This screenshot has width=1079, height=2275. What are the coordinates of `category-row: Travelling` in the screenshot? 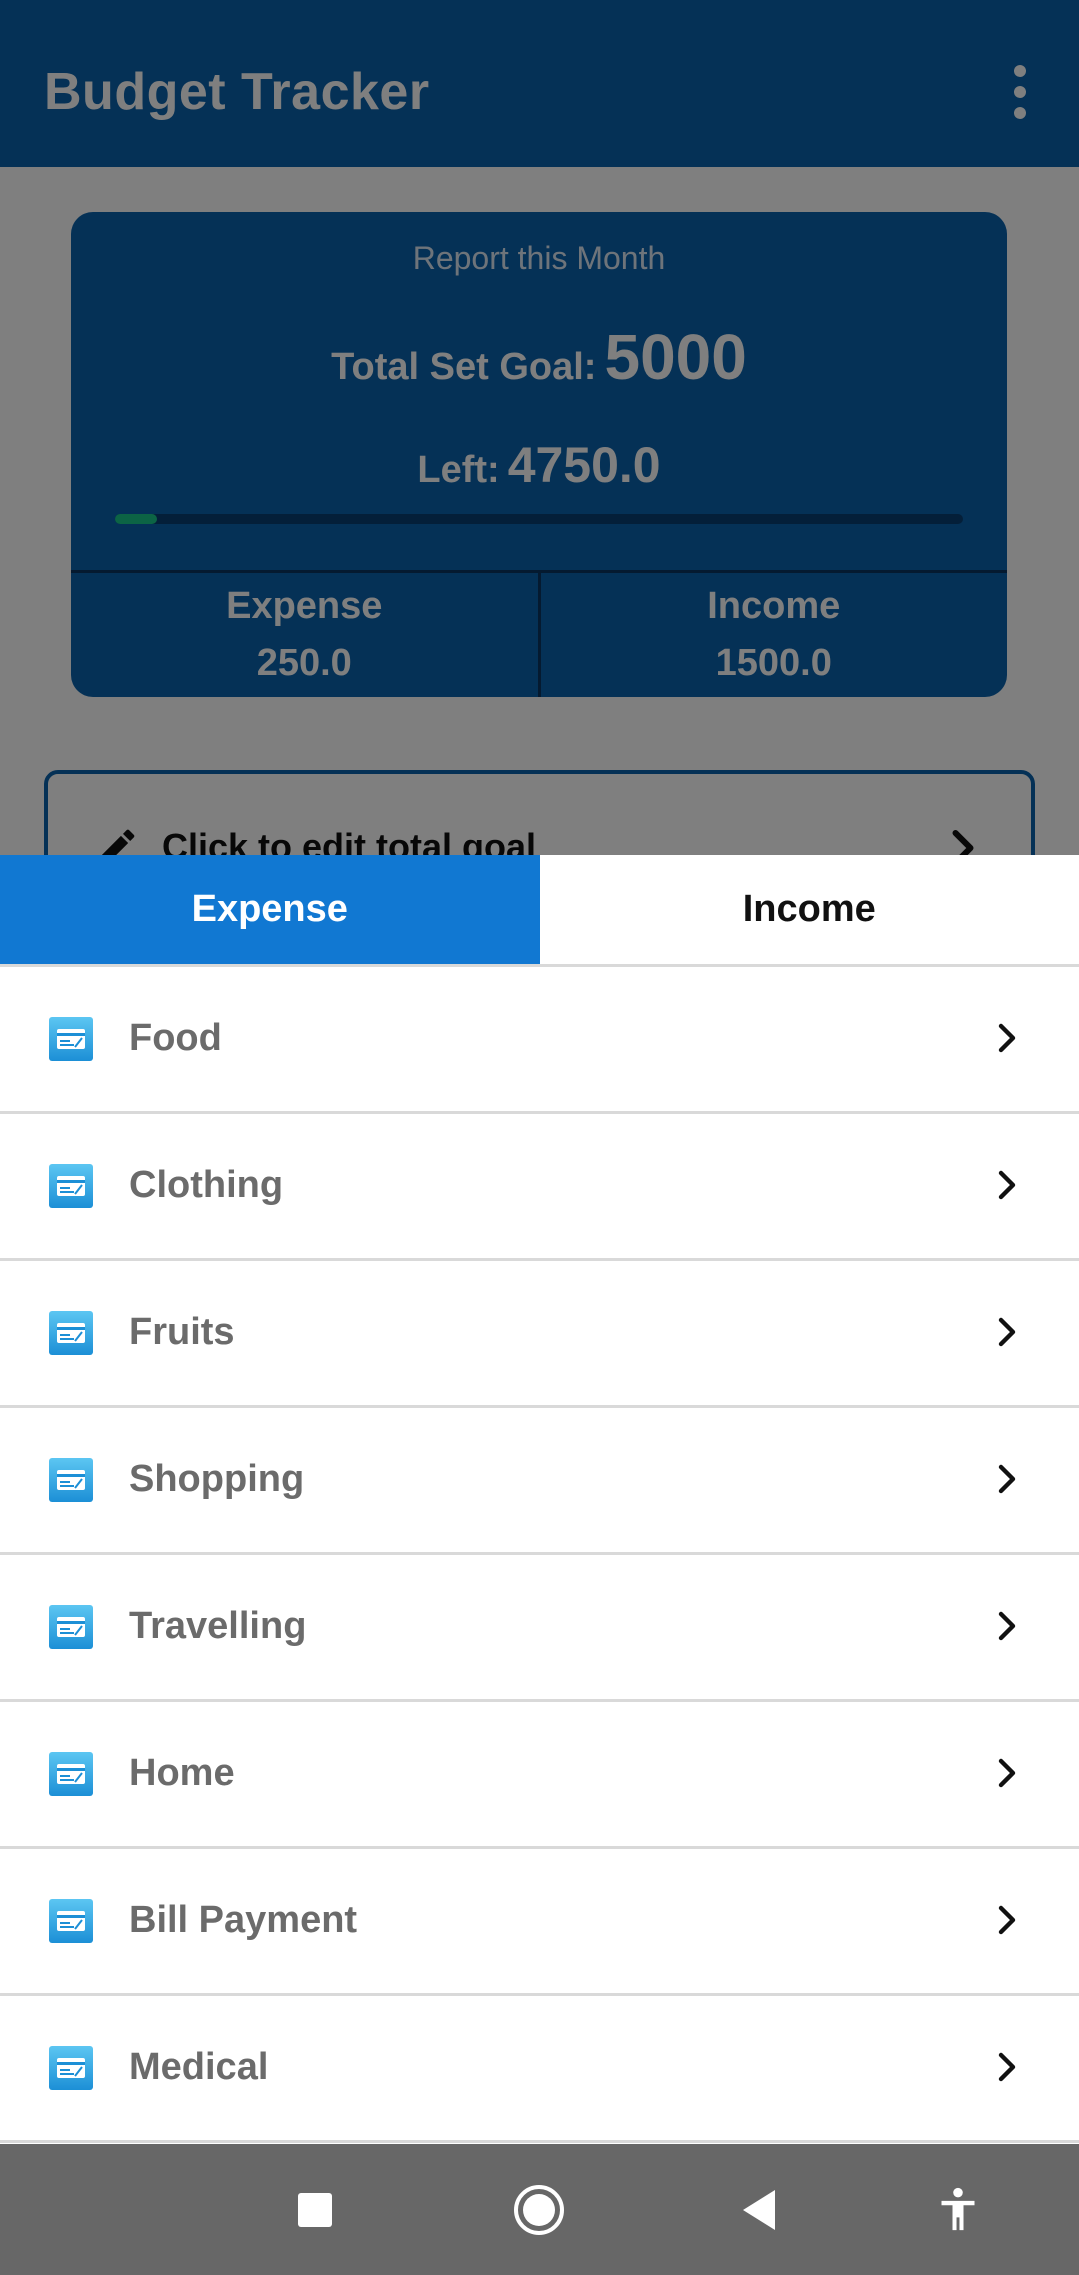 It's located at (539, 1628).